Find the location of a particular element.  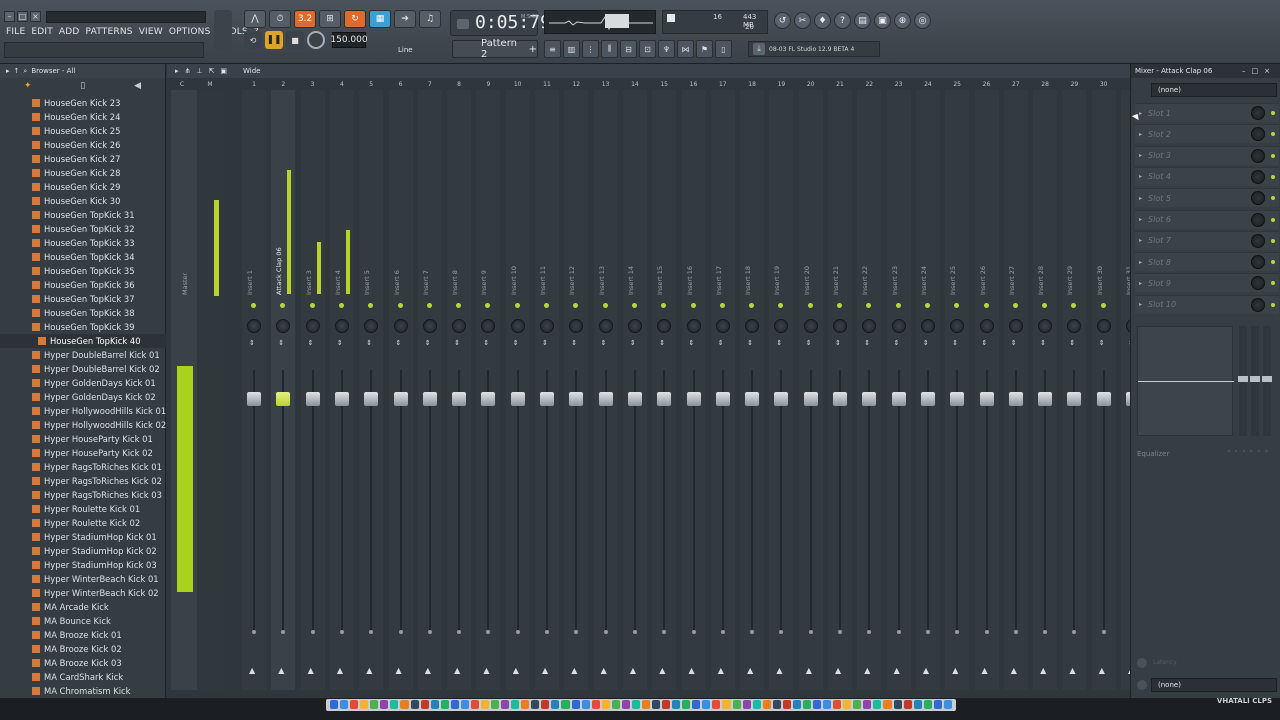

expand-icon: ▸ is located at coordinates (1140, 155).